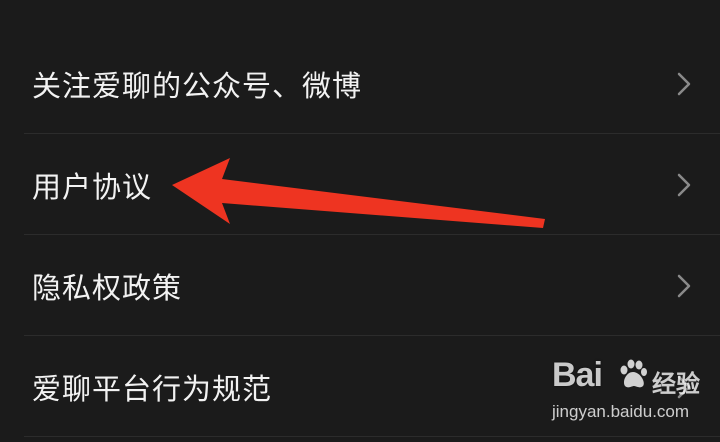 The width and height of the screenshot is (720, 442). Describe the element at coordinates (197, 85) in the screenshot. I see `menu-item-label: 关注爱聊的公众号、微博` at that location.